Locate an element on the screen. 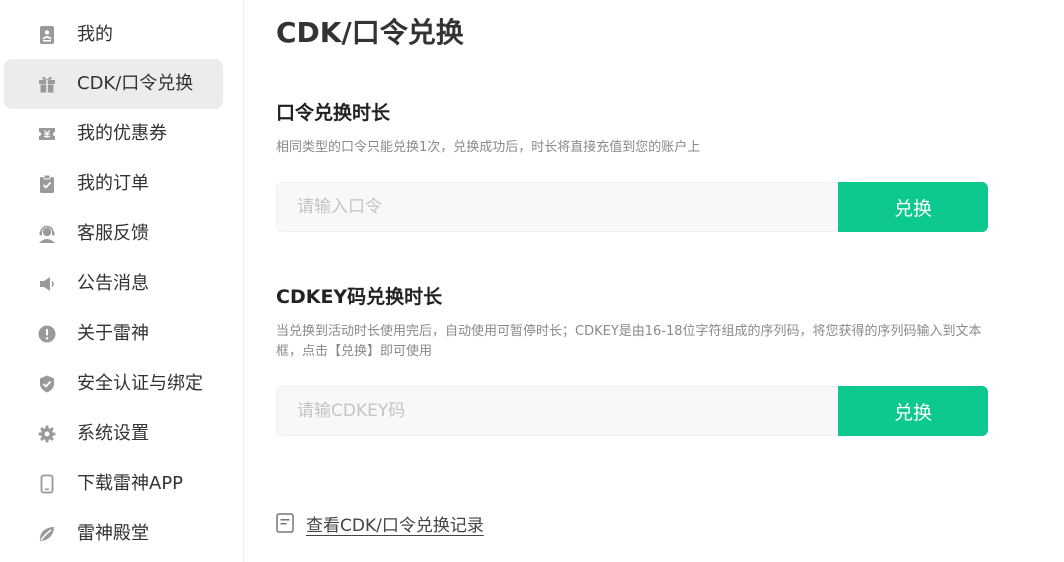 This screenshot has height=562, width=1064. sidebar-item-about: 关于雷神 is located at coordinates (113, 334).